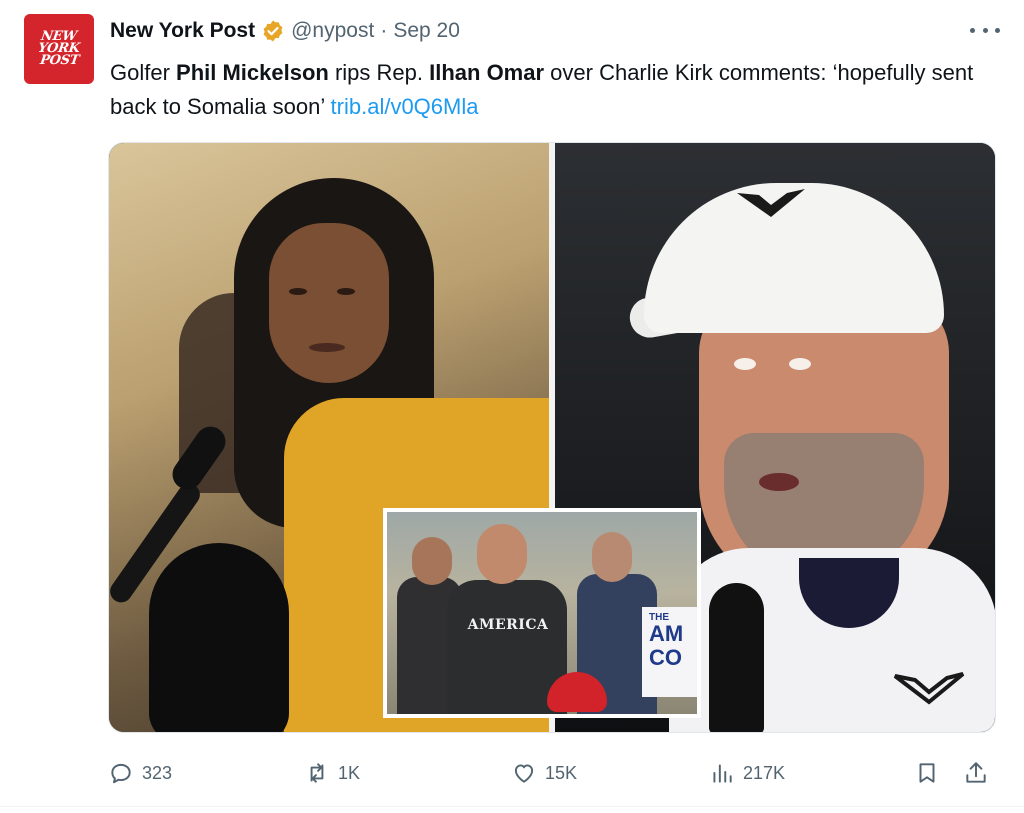 This screenshot has width=1024, height=813. I want to click on bookmark-button, so click(927, 773).